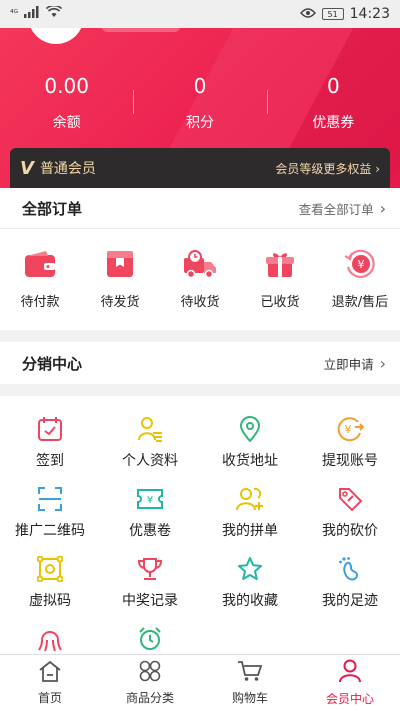  Describe the element at coordinates (360, 302) in the screenshot. I see `order-refund-label: 退款/售后` at that location.